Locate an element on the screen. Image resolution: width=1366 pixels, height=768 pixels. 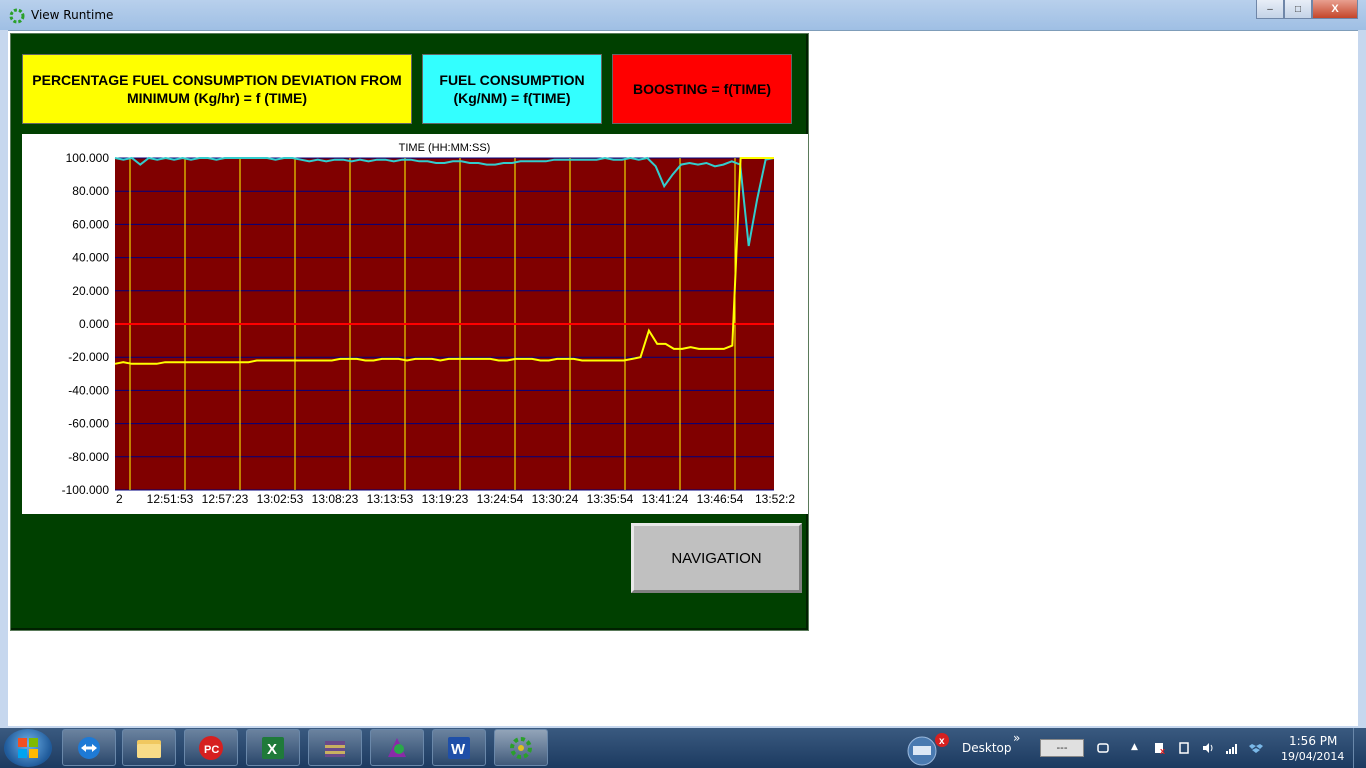
svg-text: W is located at coordinates (458, 749).